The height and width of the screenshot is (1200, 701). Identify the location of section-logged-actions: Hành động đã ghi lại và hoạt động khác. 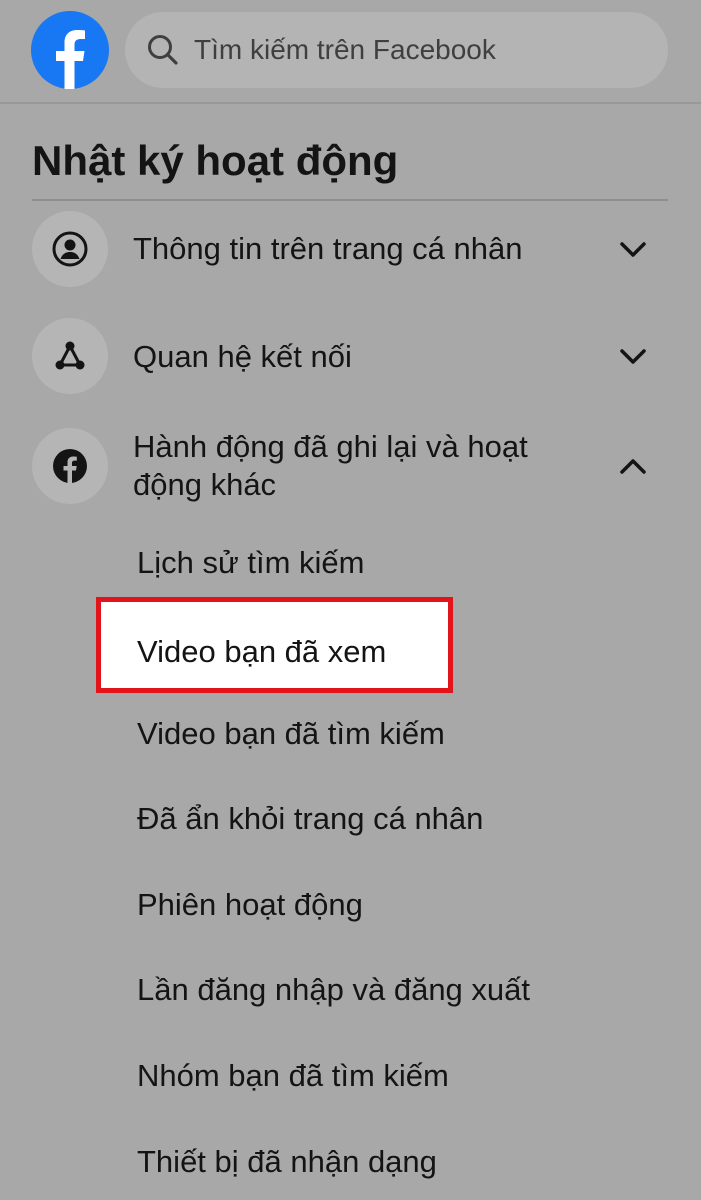
(350, 468).